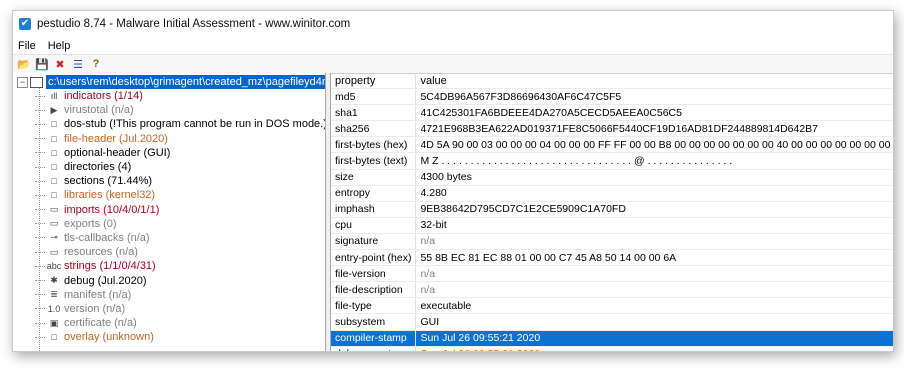  I want to click on table-row: md5 5C4DB96A567F3D86696430AF6C47C5F5, so click(612, 97).